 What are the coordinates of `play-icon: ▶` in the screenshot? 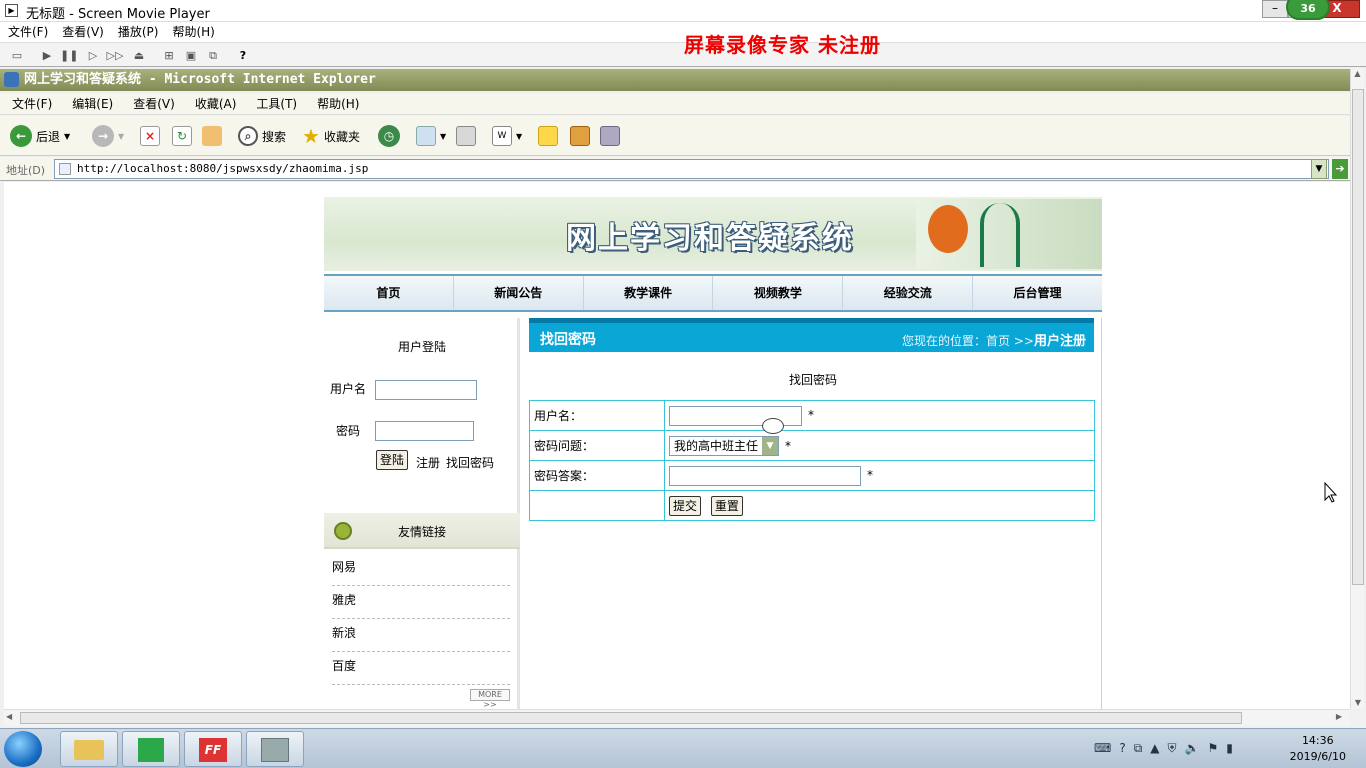 It's located at (47, 55).